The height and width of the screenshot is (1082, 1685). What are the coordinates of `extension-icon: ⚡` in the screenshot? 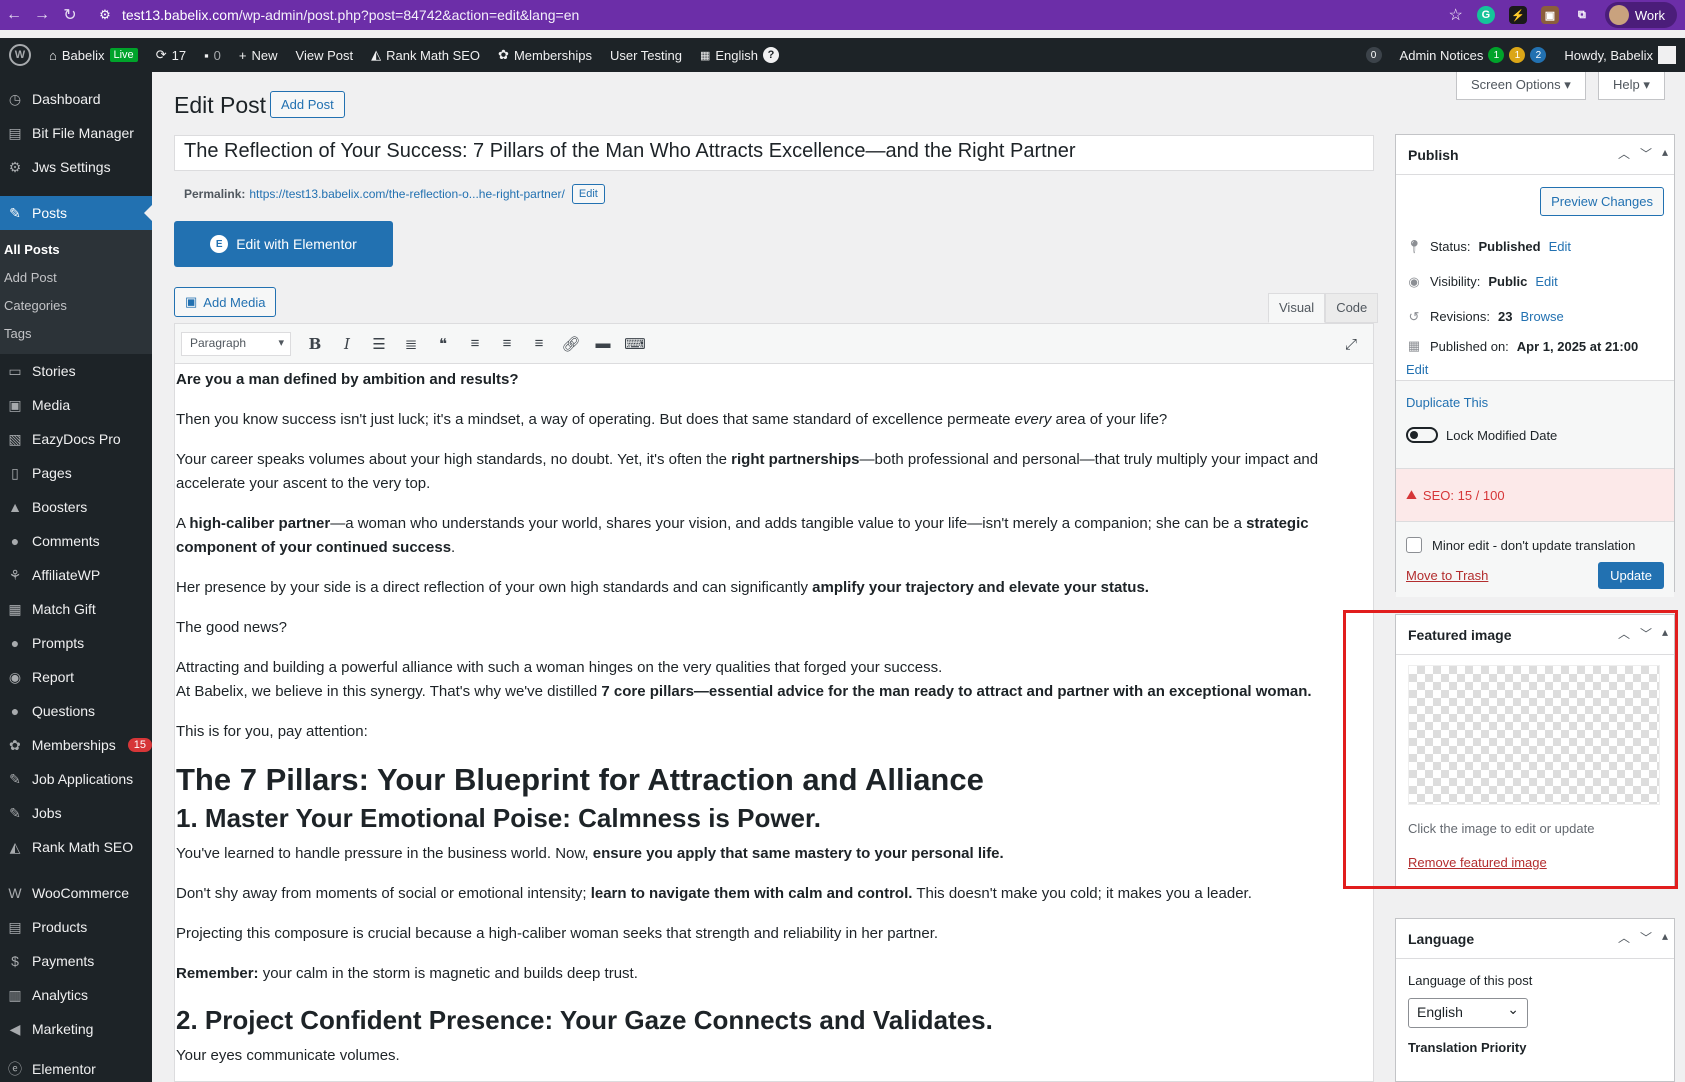 It's located at (1517, 15).